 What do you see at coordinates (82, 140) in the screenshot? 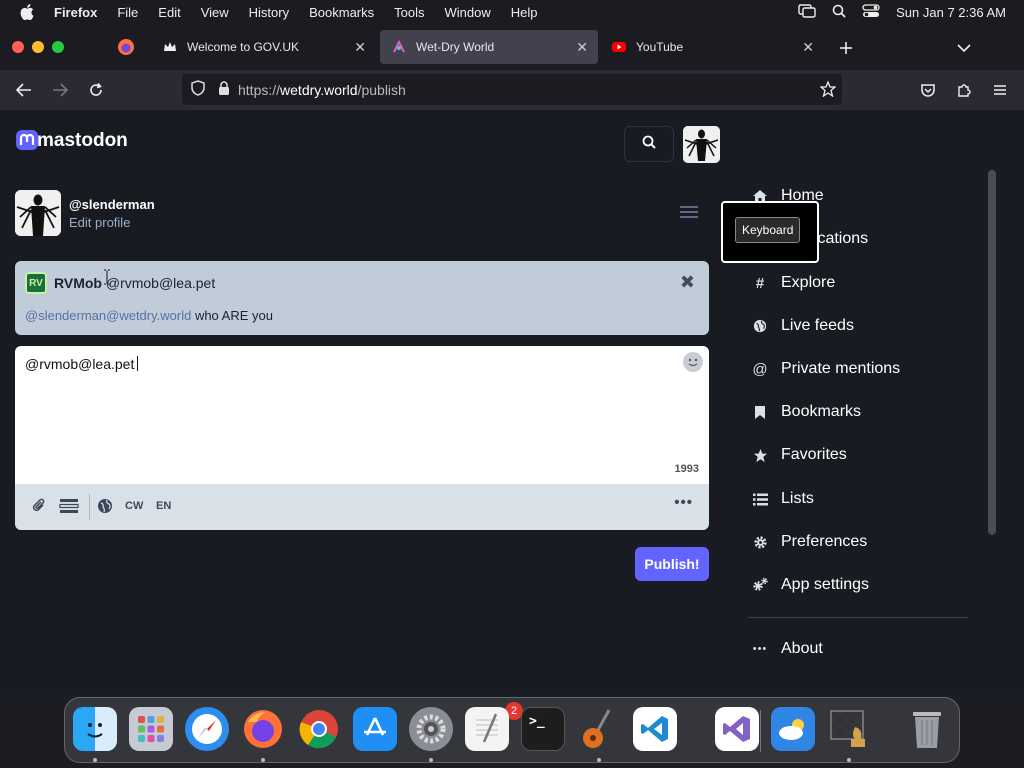
I see `logo-wordmark: mastodon` at bounding box center [82, 140].